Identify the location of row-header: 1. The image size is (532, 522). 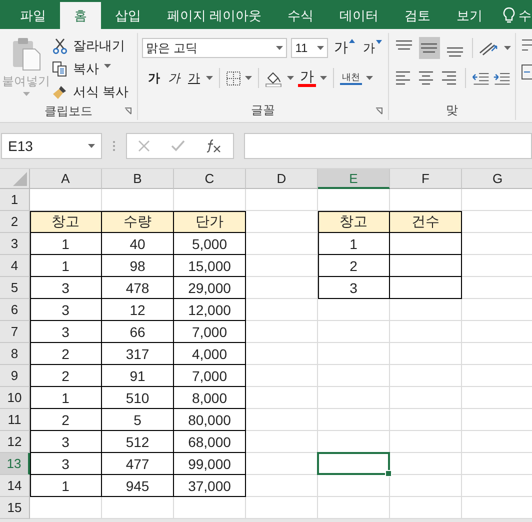
(15, 200).